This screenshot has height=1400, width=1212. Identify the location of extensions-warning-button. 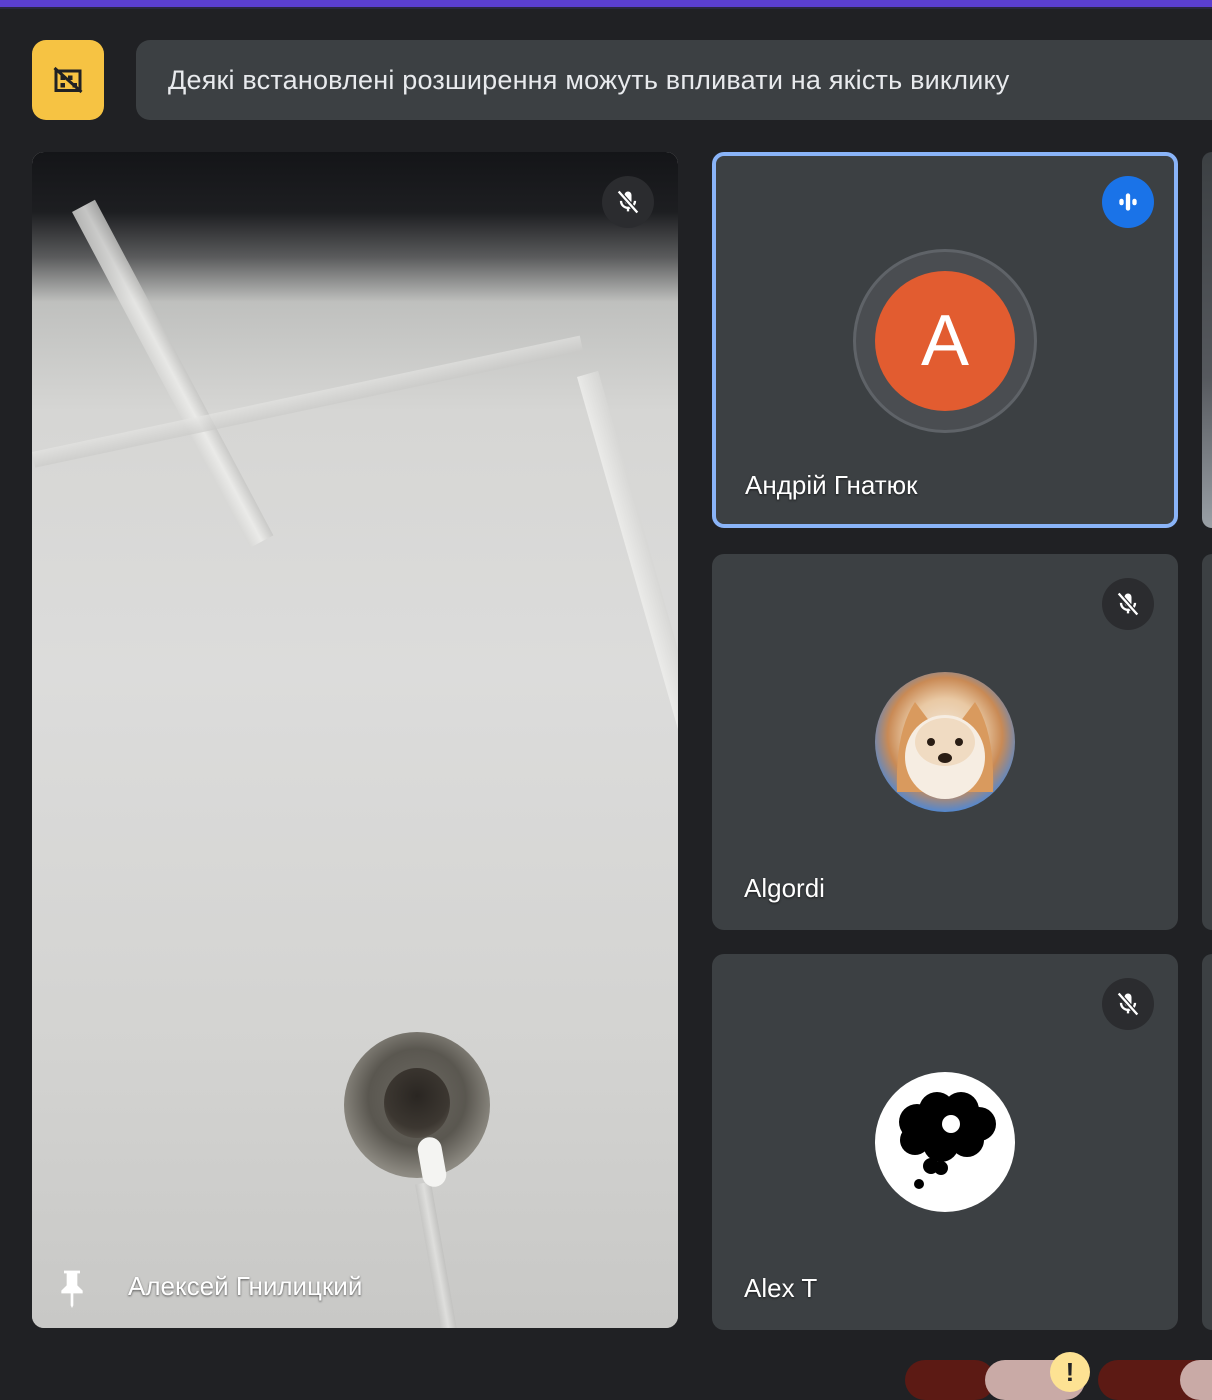
(68, 80).